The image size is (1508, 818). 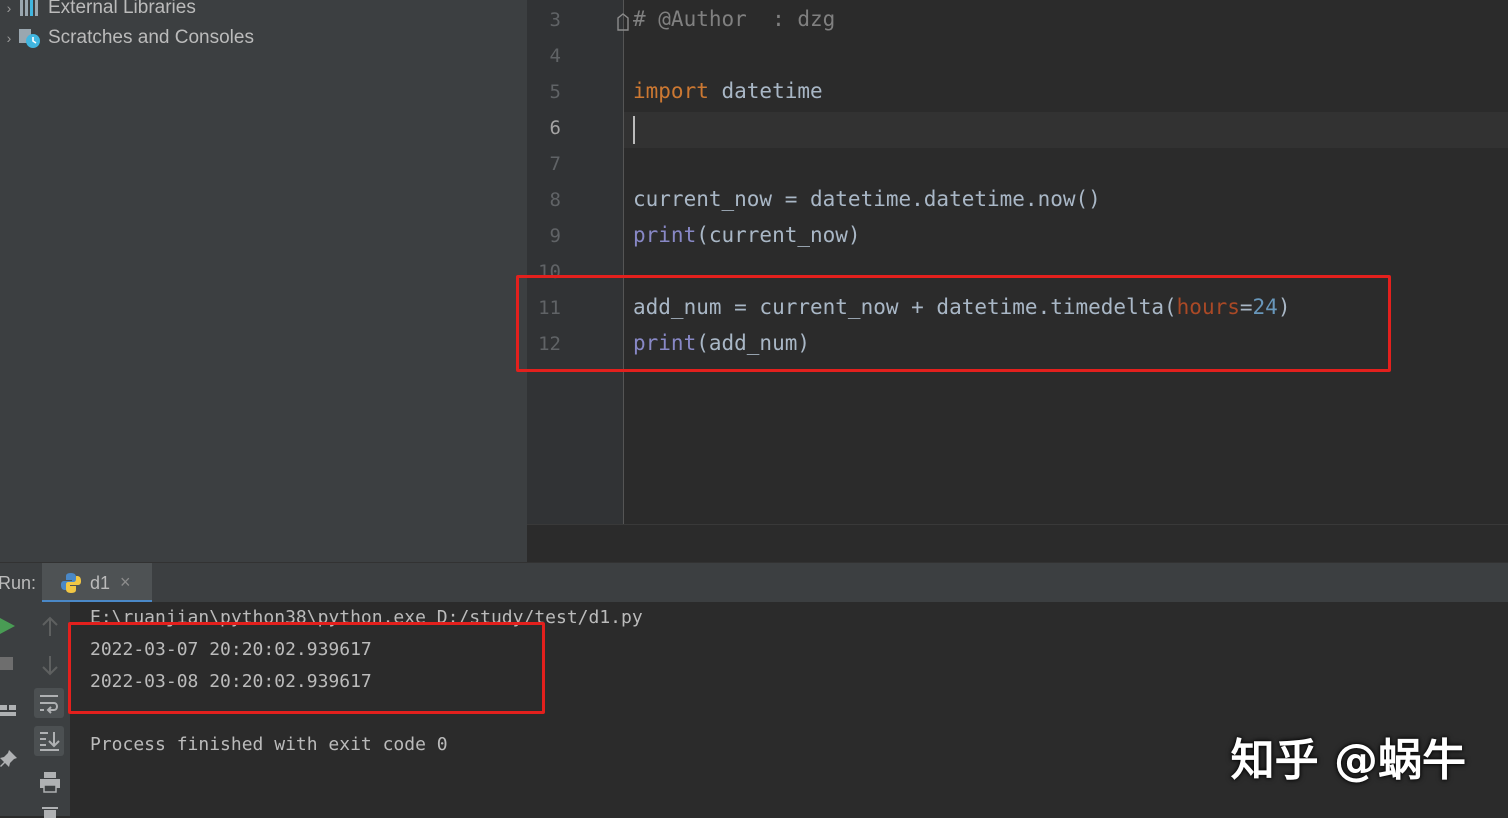 I want to click on line-number: 4, so click(x=555, y=56).